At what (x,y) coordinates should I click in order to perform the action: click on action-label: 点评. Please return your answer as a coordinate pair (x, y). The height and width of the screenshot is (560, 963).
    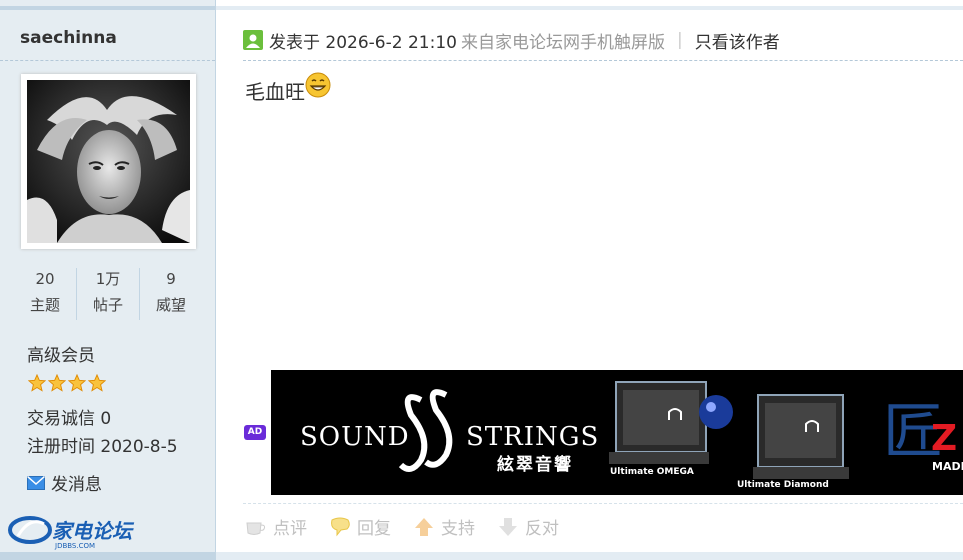
    Looking at the image, I should click on (290, 529).